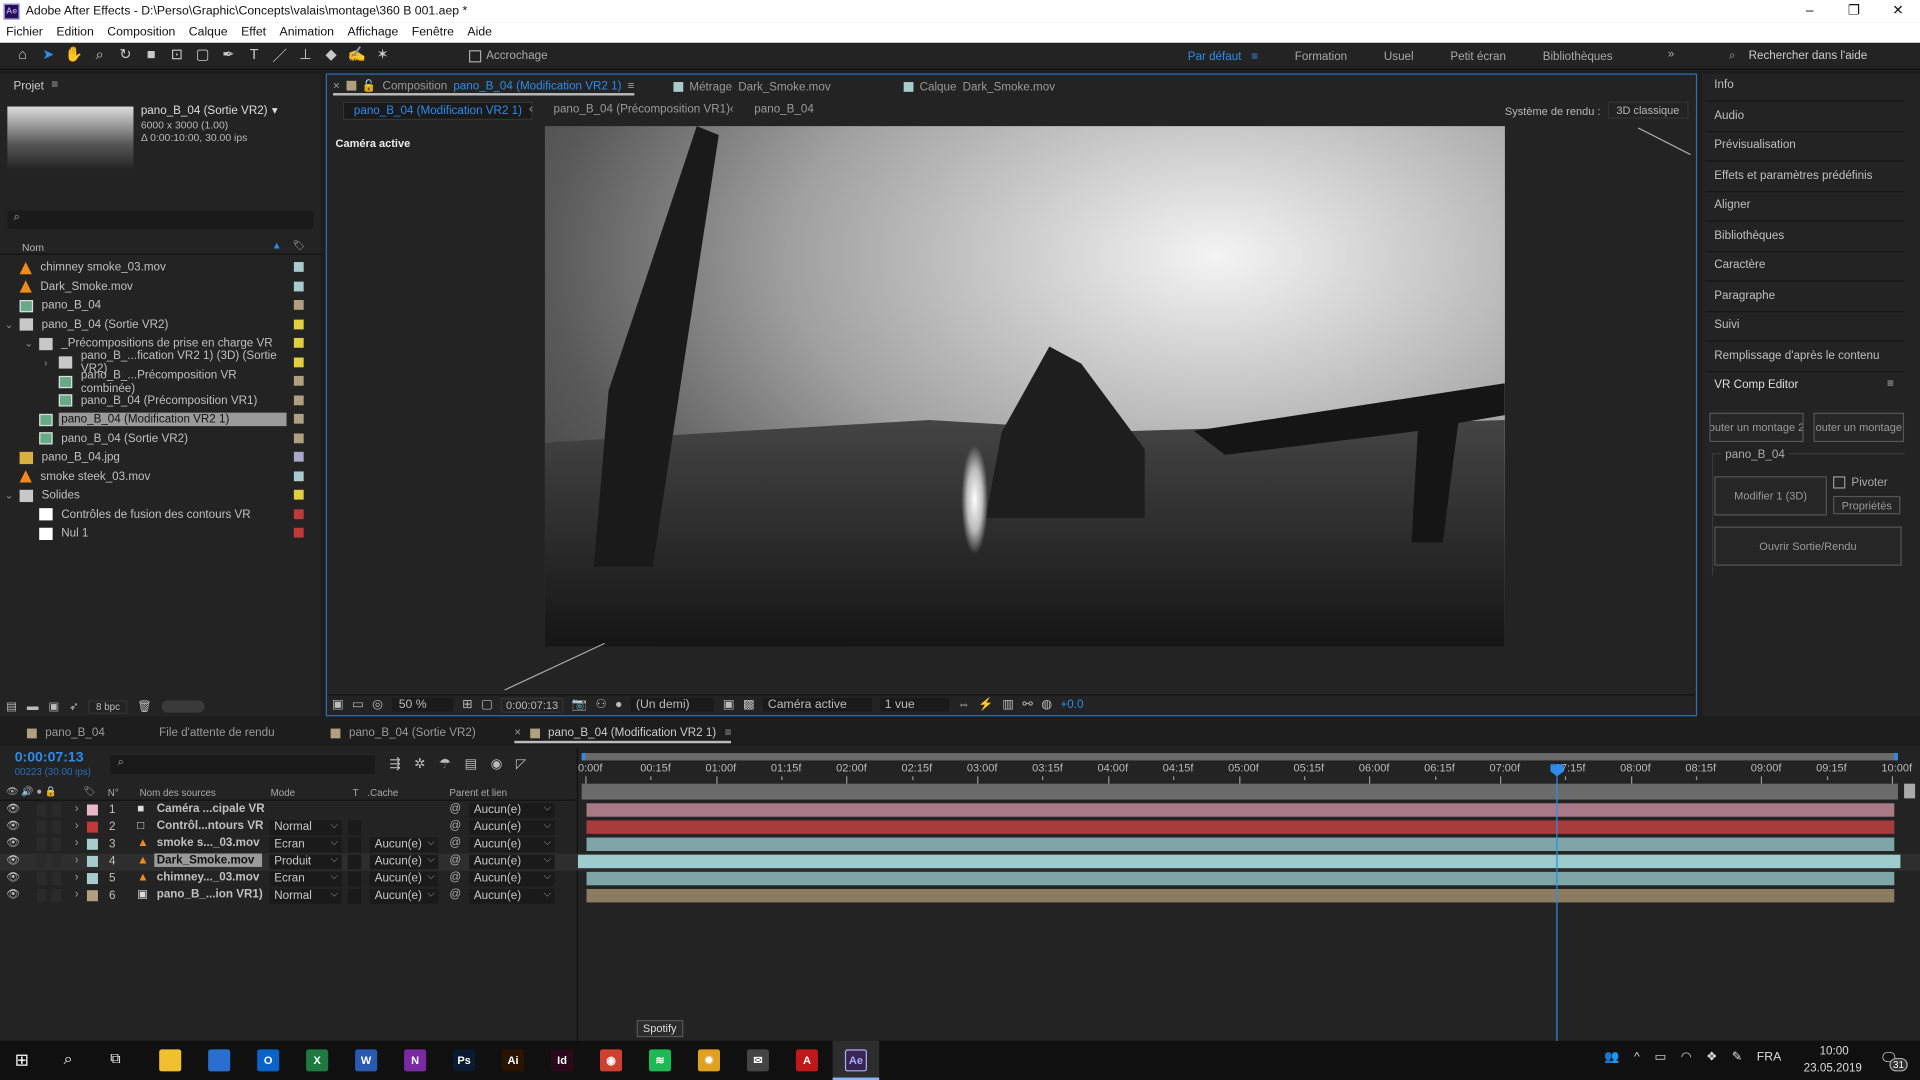 The width and height of the screenshot is (1920, 1080). Describe the element at coordinates (160, 267) in the screenshot. I see `project-item: chimney smoke_03.mov` at that location.